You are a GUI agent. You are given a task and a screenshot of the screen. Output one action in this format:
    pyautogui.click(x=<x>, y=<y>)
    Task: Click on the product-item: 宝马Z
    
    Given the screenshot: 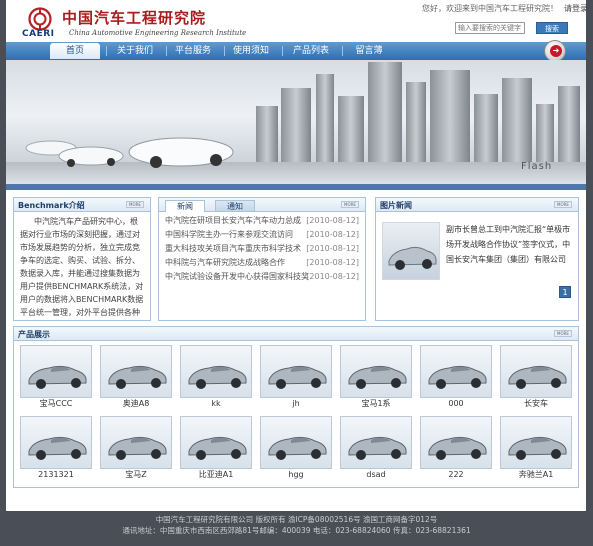 What is the action you would take?
    pyautogui.click(x=136, y=448)
    